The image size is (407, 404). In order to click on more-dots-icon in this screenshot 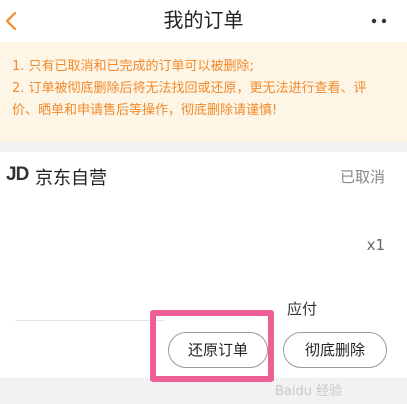, I will do `click(380, 21)`.